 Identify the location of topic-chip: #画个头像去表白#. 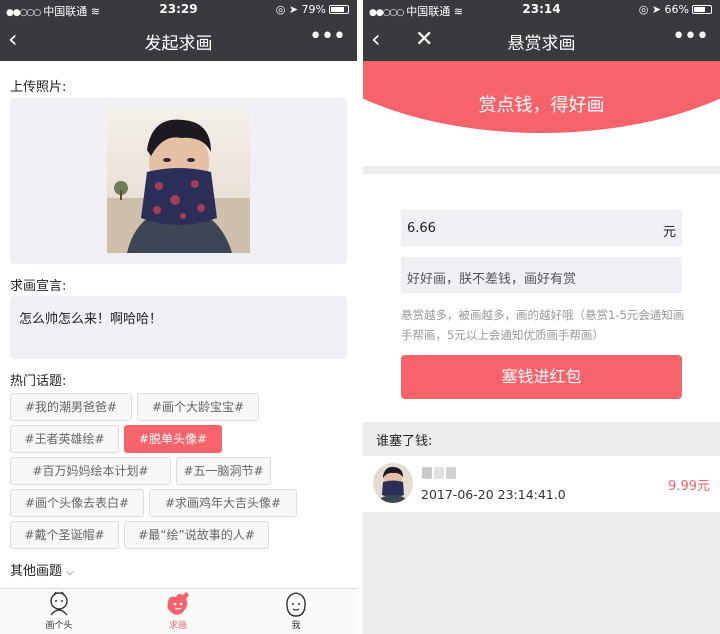
(77, 503).